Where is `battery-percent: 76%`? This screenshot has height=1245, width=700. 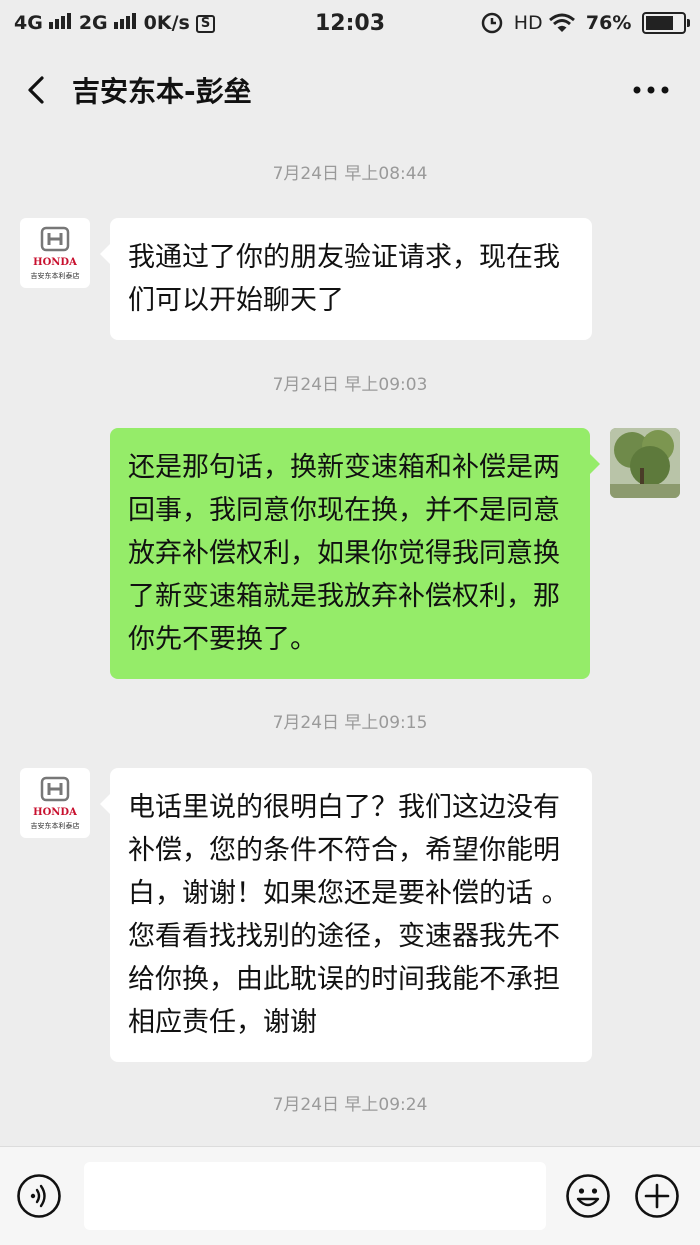 battery-percent: 76% is located at coordinates (608, 22).